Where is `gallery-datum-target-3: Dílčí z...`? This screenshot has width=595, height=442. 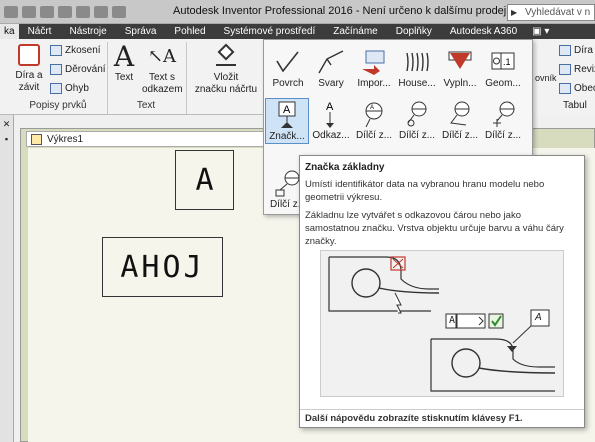 gallery-datum-target-3: Dílčí z... is located at coordinates (460, 120).